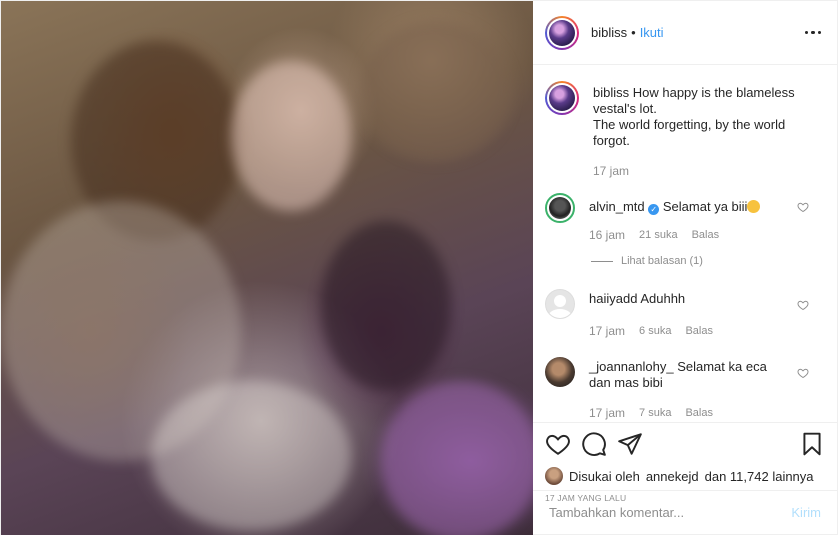  Describe the element at coordinates (658, 235) in the screenshot. I see `comment-likes: 21 suka` at that location.